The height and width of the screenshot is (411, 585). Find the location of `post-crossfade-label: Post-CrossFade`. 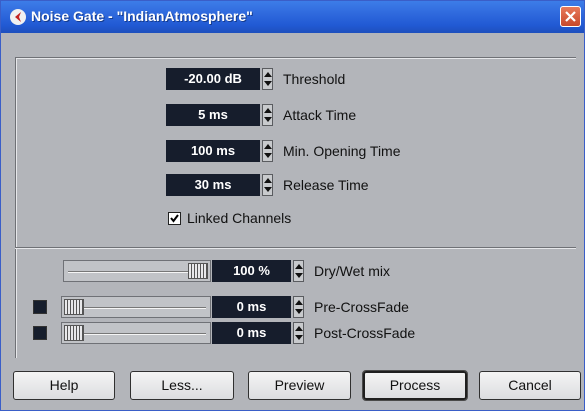

post-crossfade-label: Post-CrossFade is located at coordinates (365, 333).